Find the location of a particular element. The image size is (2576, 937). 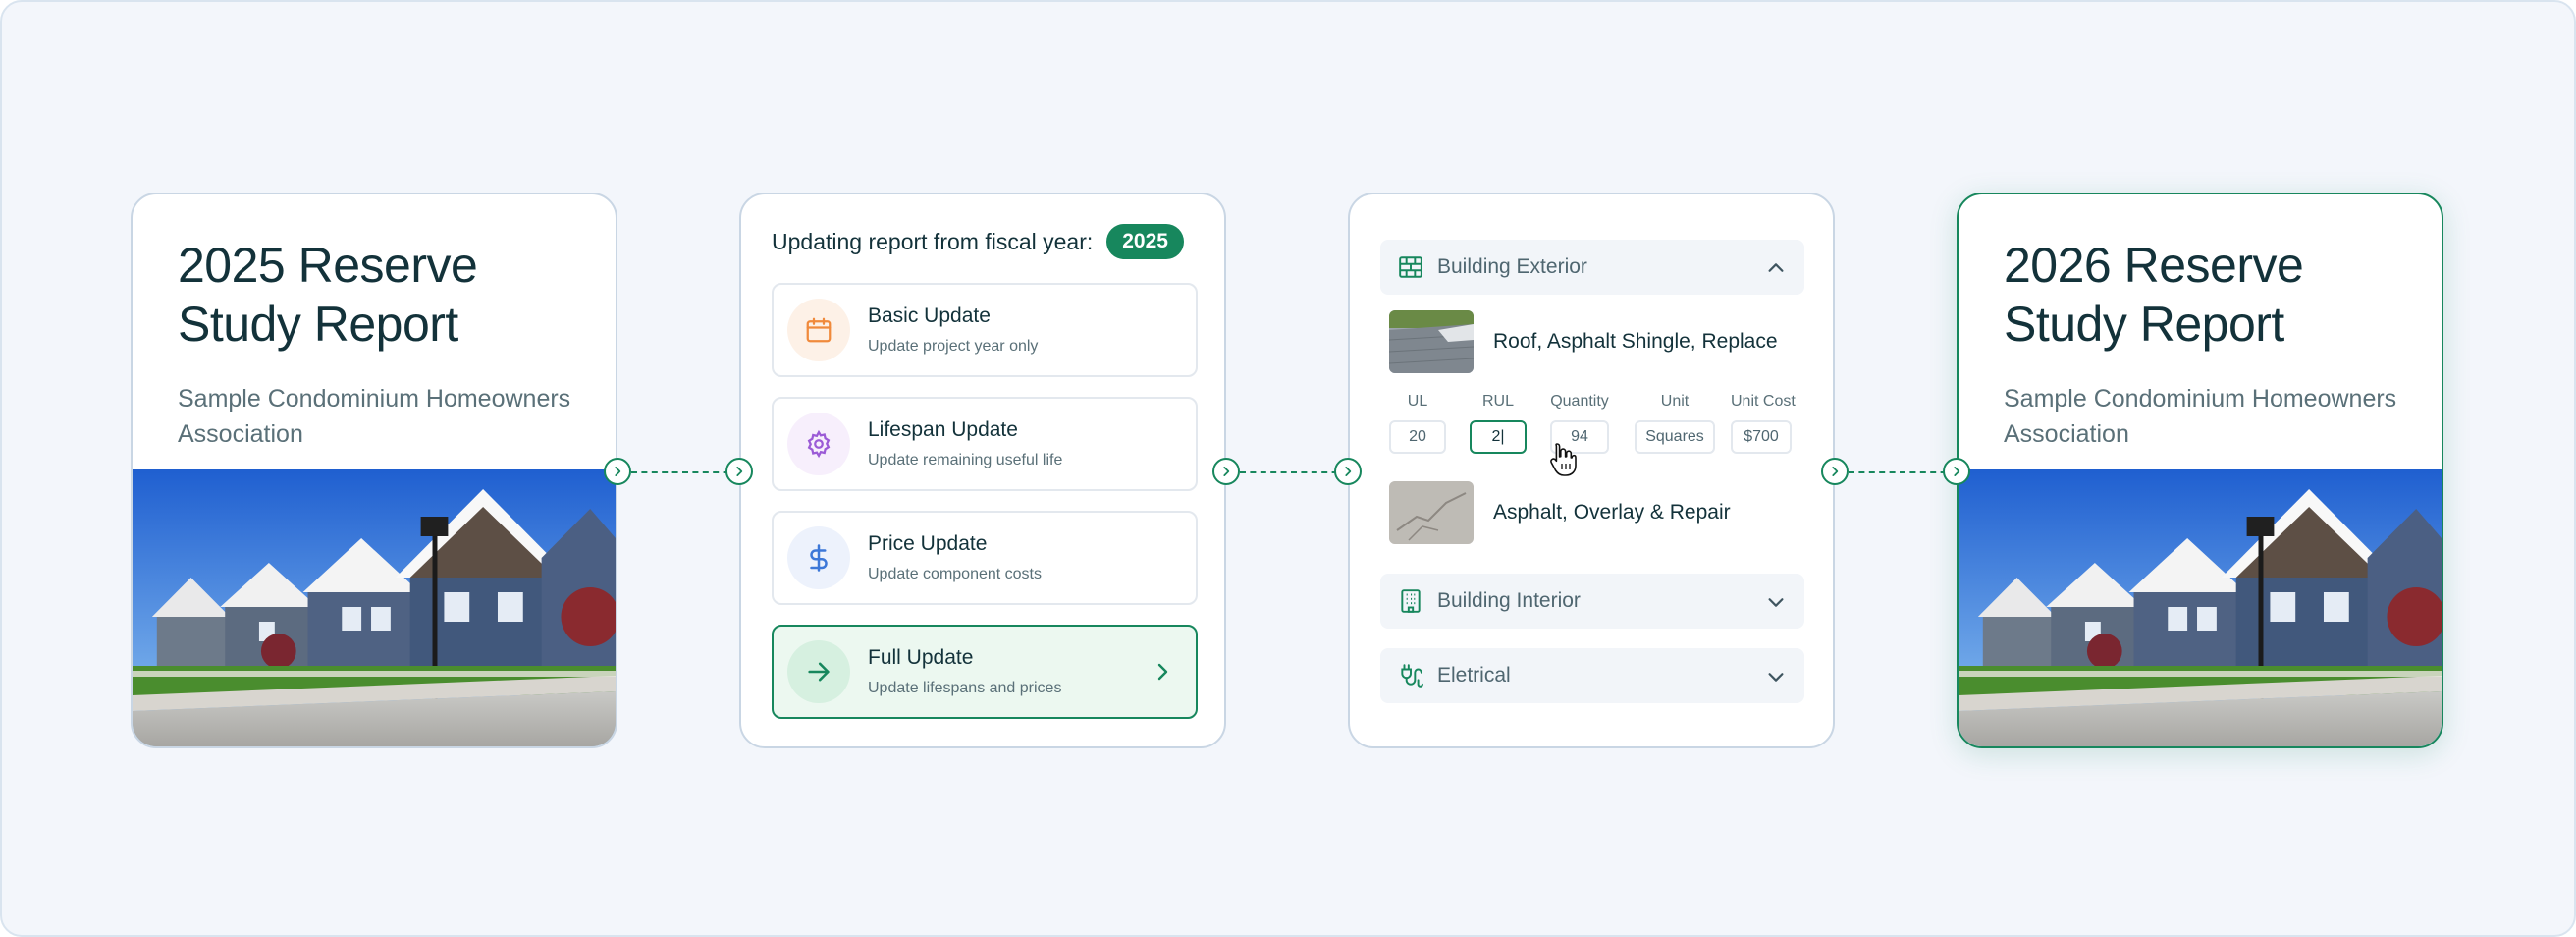

field-label: RUL is located at coordinates (1497, 401).